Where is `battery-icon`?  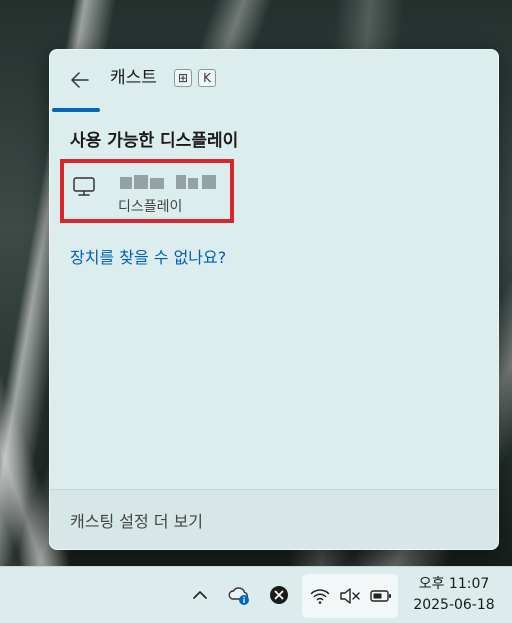 battery-icon is located at coordinates (380, 596).